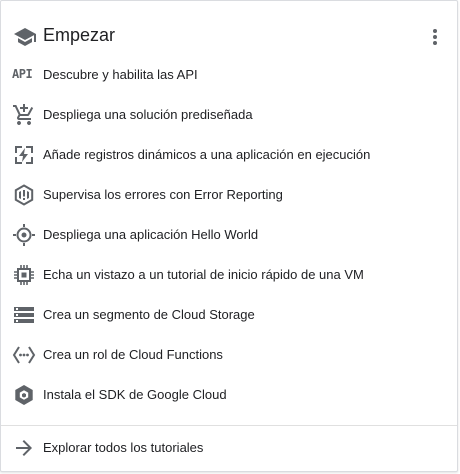 The image size is (460, 474). I want to click on list-item-label: Despliega una aplicación Hello World, so click(151, 234).